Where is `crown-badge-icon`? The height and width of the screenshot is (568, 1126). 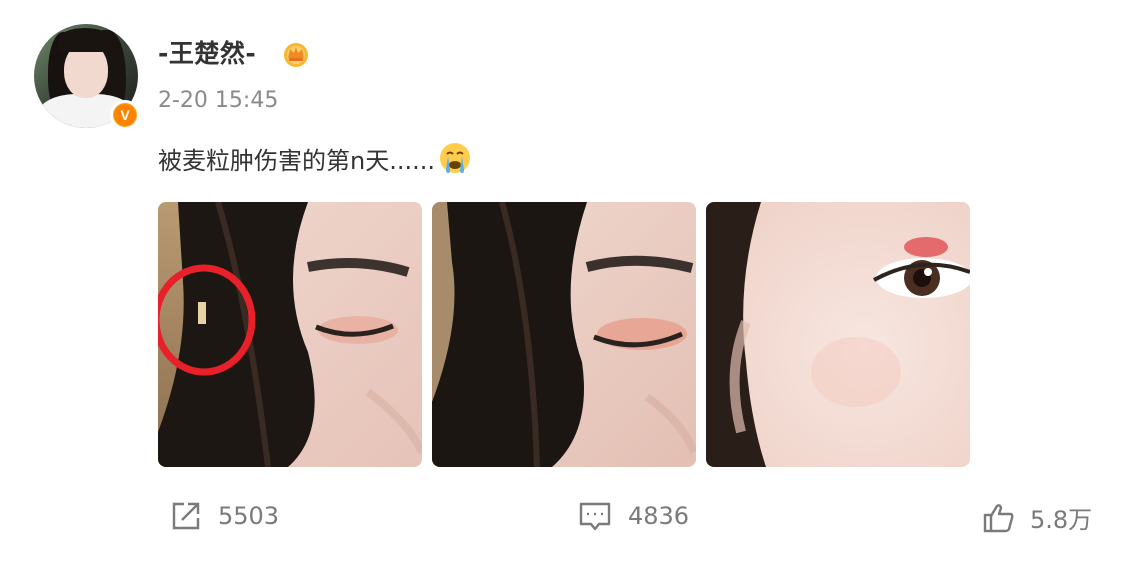 crown-badge-icon is located at coordinates (296, 54).